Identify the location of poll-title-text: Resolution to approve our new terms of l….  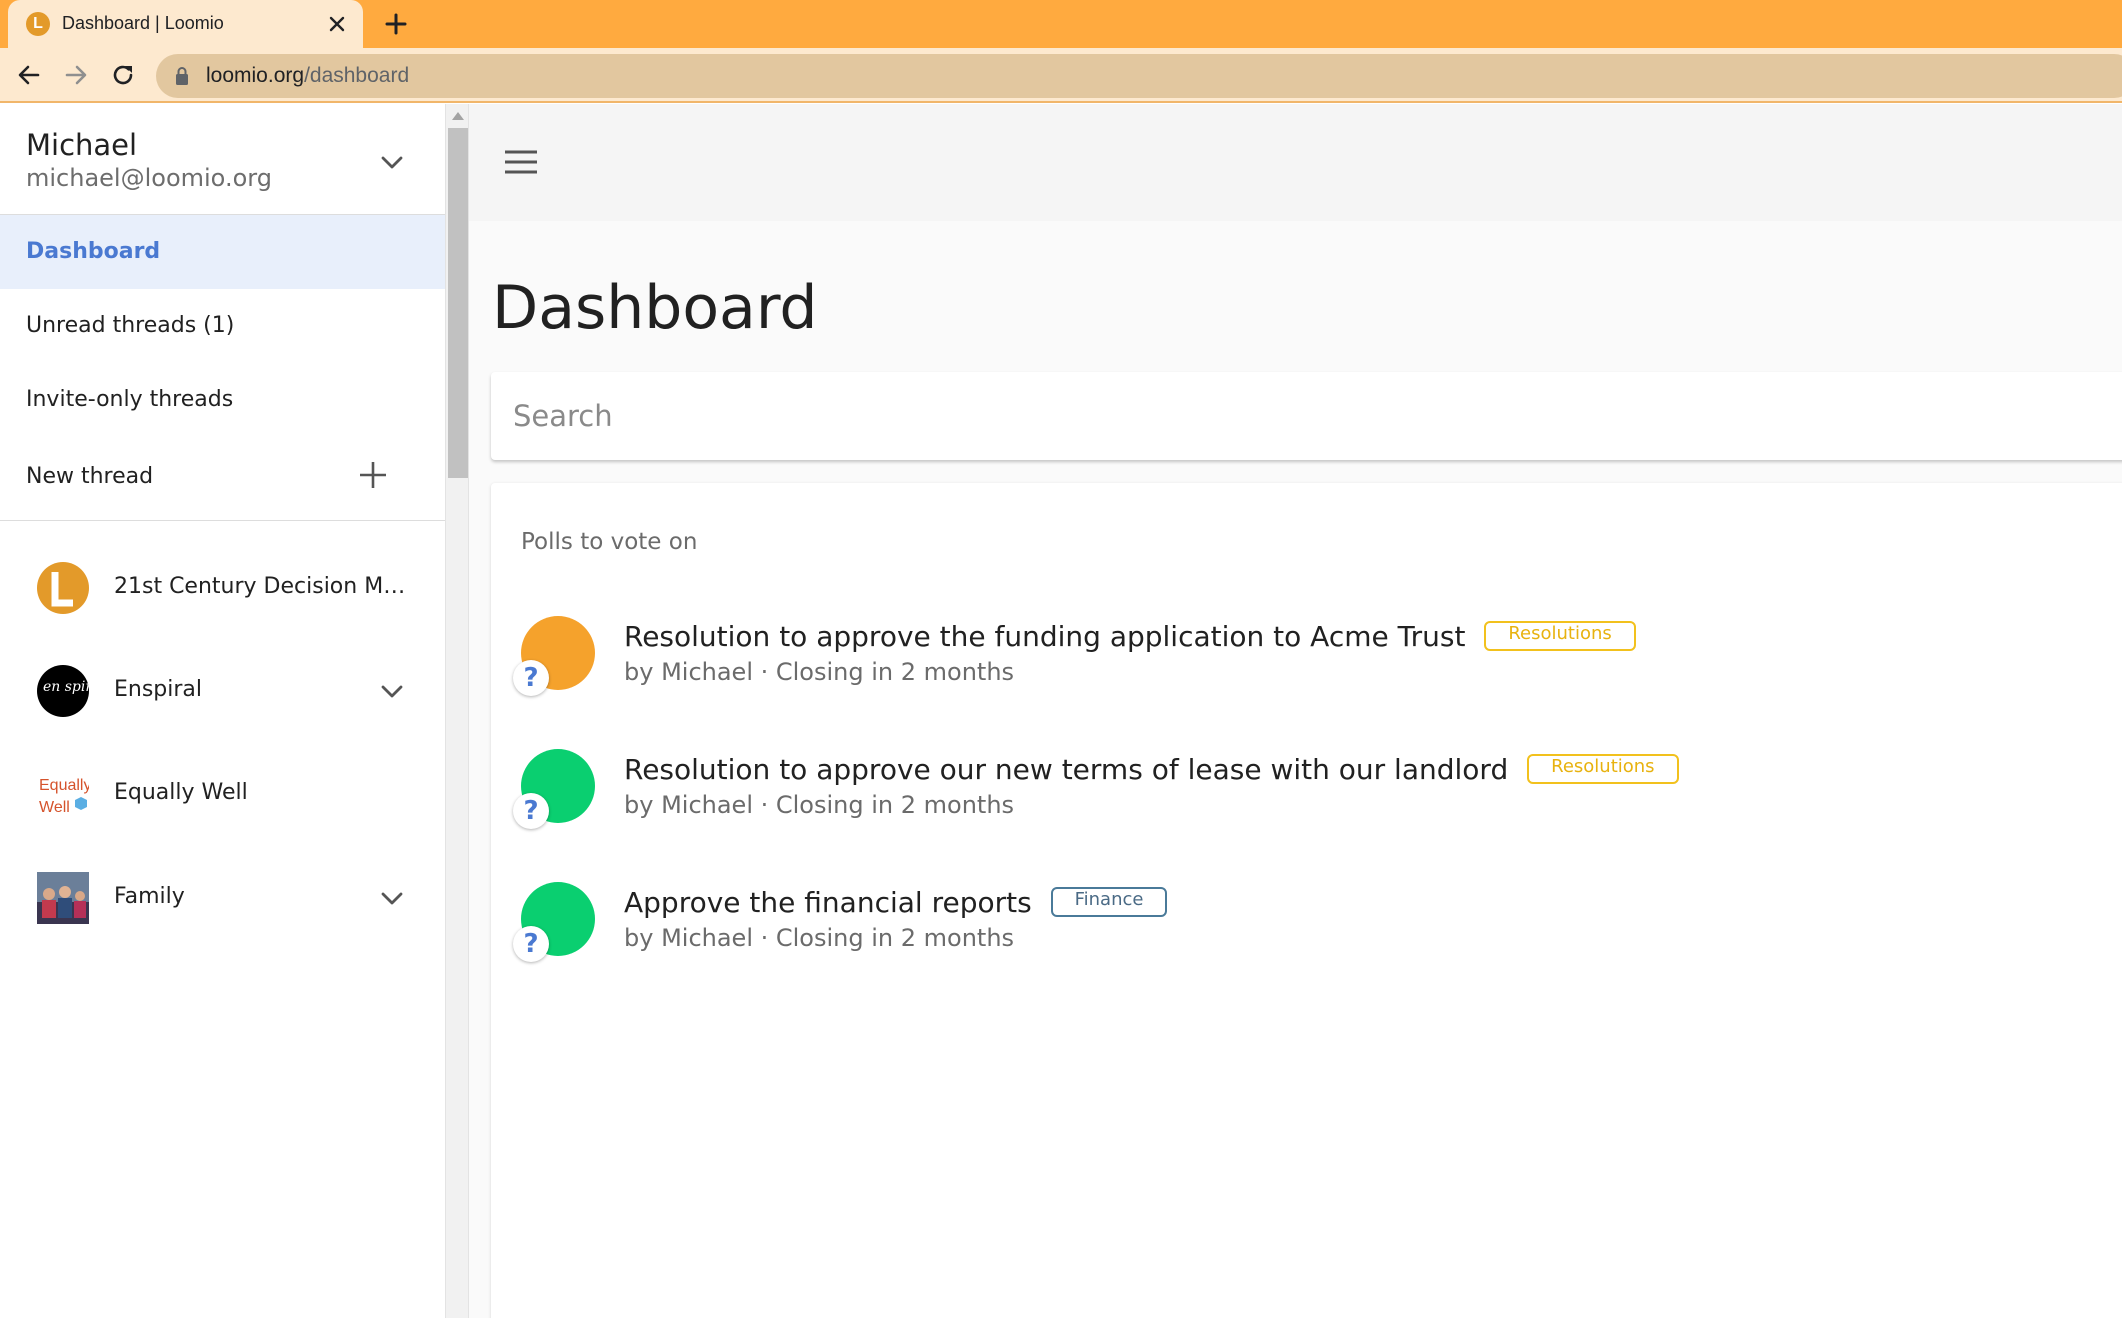
(1066, 769).